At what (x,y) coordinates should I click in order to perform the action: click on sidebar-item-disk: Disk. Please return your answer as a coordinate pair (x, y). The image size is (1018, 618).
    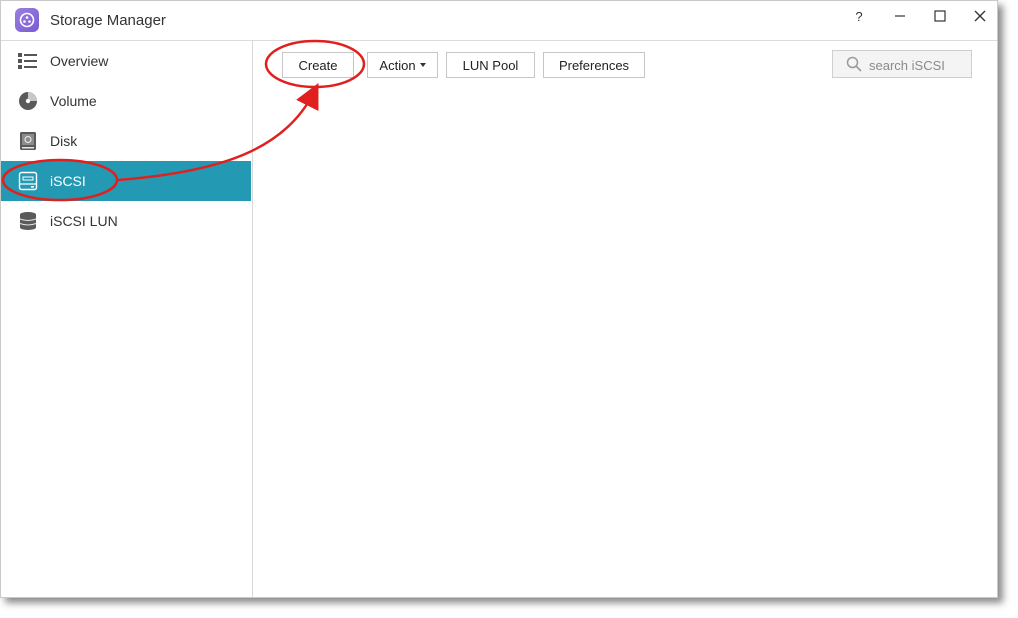
    Looking at the image, I should click on (126, 141).